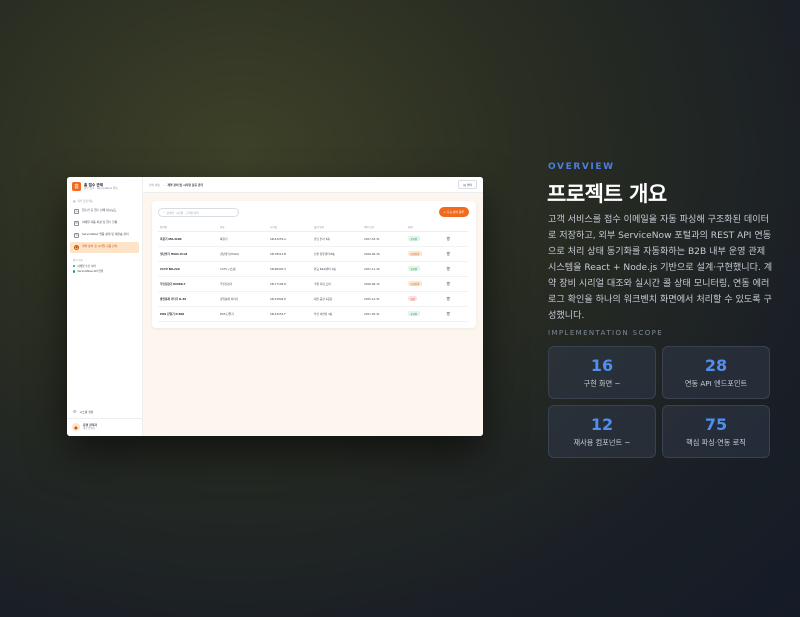 The width and height of the screenshot is (800, 617). What do you see at coordinates (290, 314) in the screenshot?
I see `device-serial-cell: SN-43253-F` at bounding box center [290, 314].